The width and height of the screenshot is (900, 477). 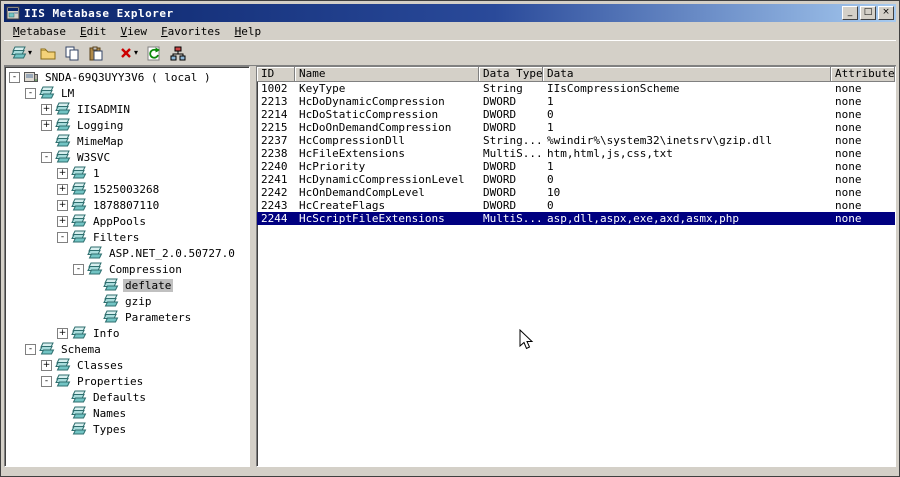 What do you see at coordinates (576, 114) in the screenshot?
I see `table-row-2214: 2214 HcDoStaticCompression DWORD 0 none` at bounding box center [576, 114].